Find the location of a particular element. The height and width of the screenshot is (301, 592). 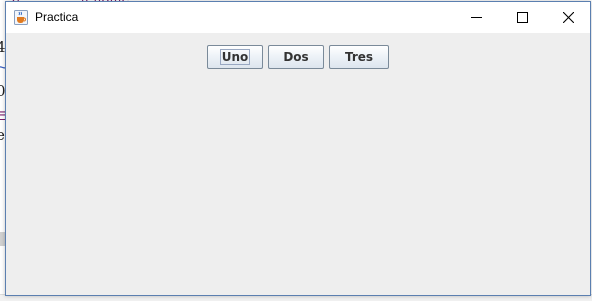

dos-button: Dos is located at coordinates (296, 57).